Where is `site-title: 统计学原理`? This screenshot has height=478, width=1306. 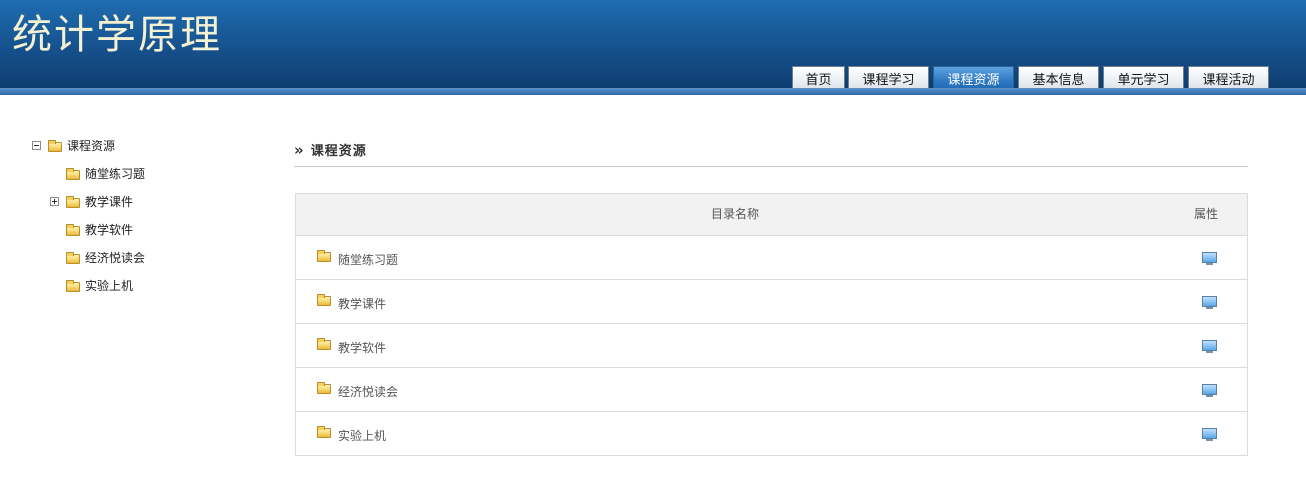
site-title: 统计学原理 is located at coordinates (117, 35).